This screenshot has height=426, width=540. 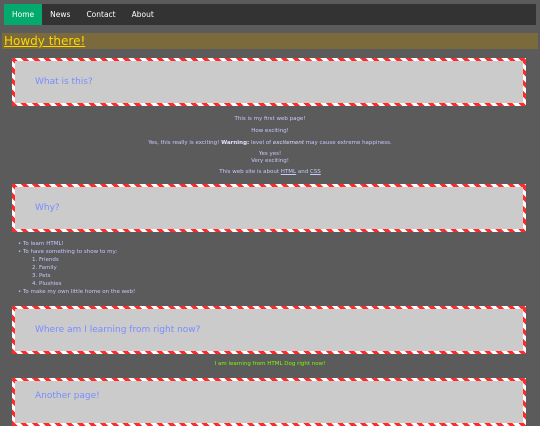 What do you see at coordinates (41, 276) in the screenshot?
I see `sub-list-item: 3. Pets` at bounding box center [41, 276].